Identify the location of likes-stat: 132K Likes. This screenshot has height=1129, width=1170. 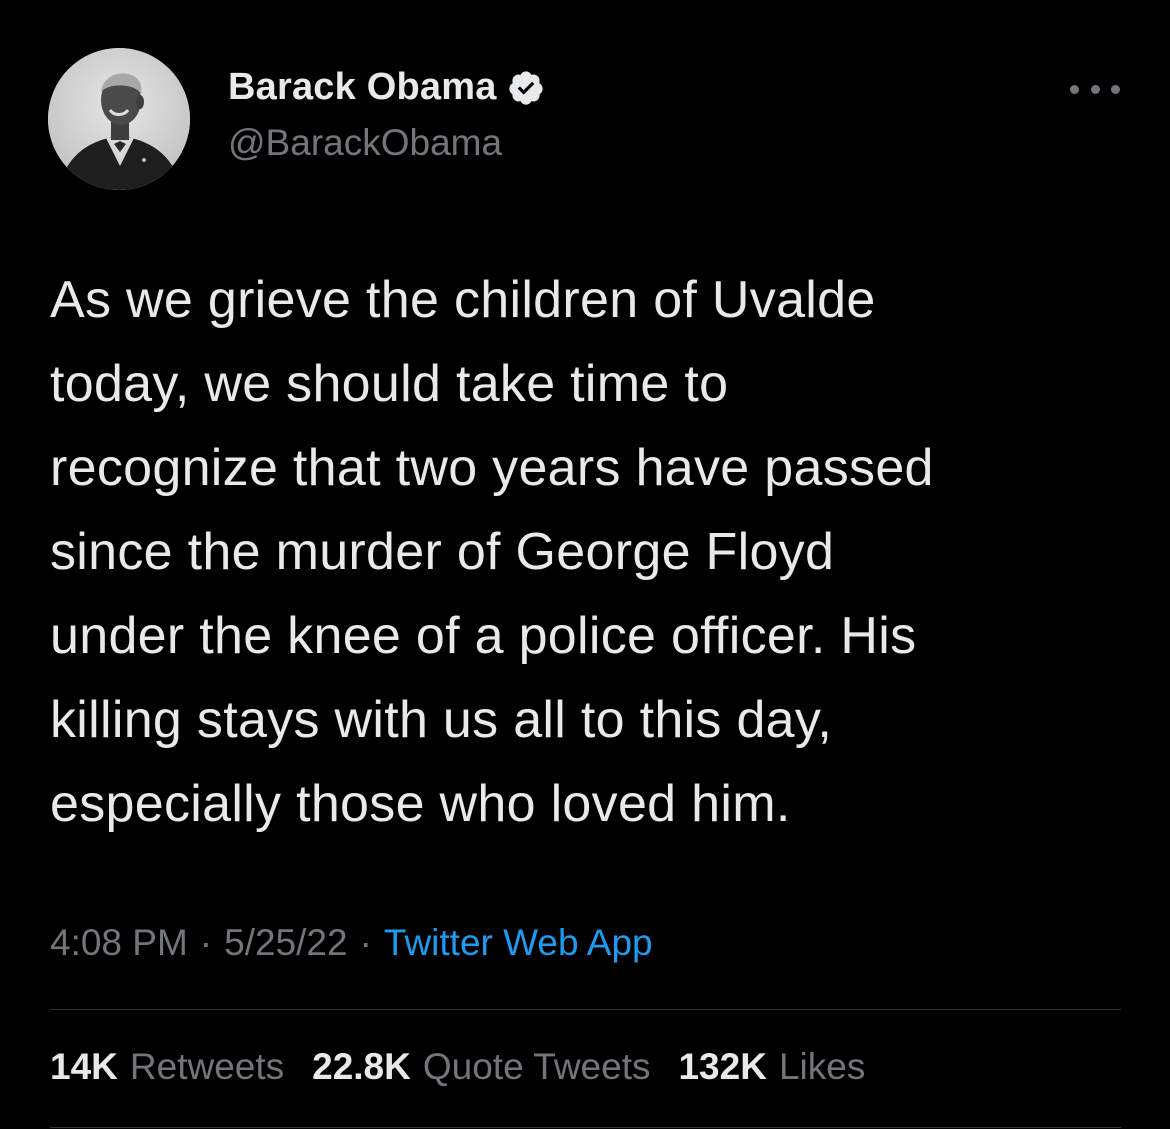
(771, 1067).